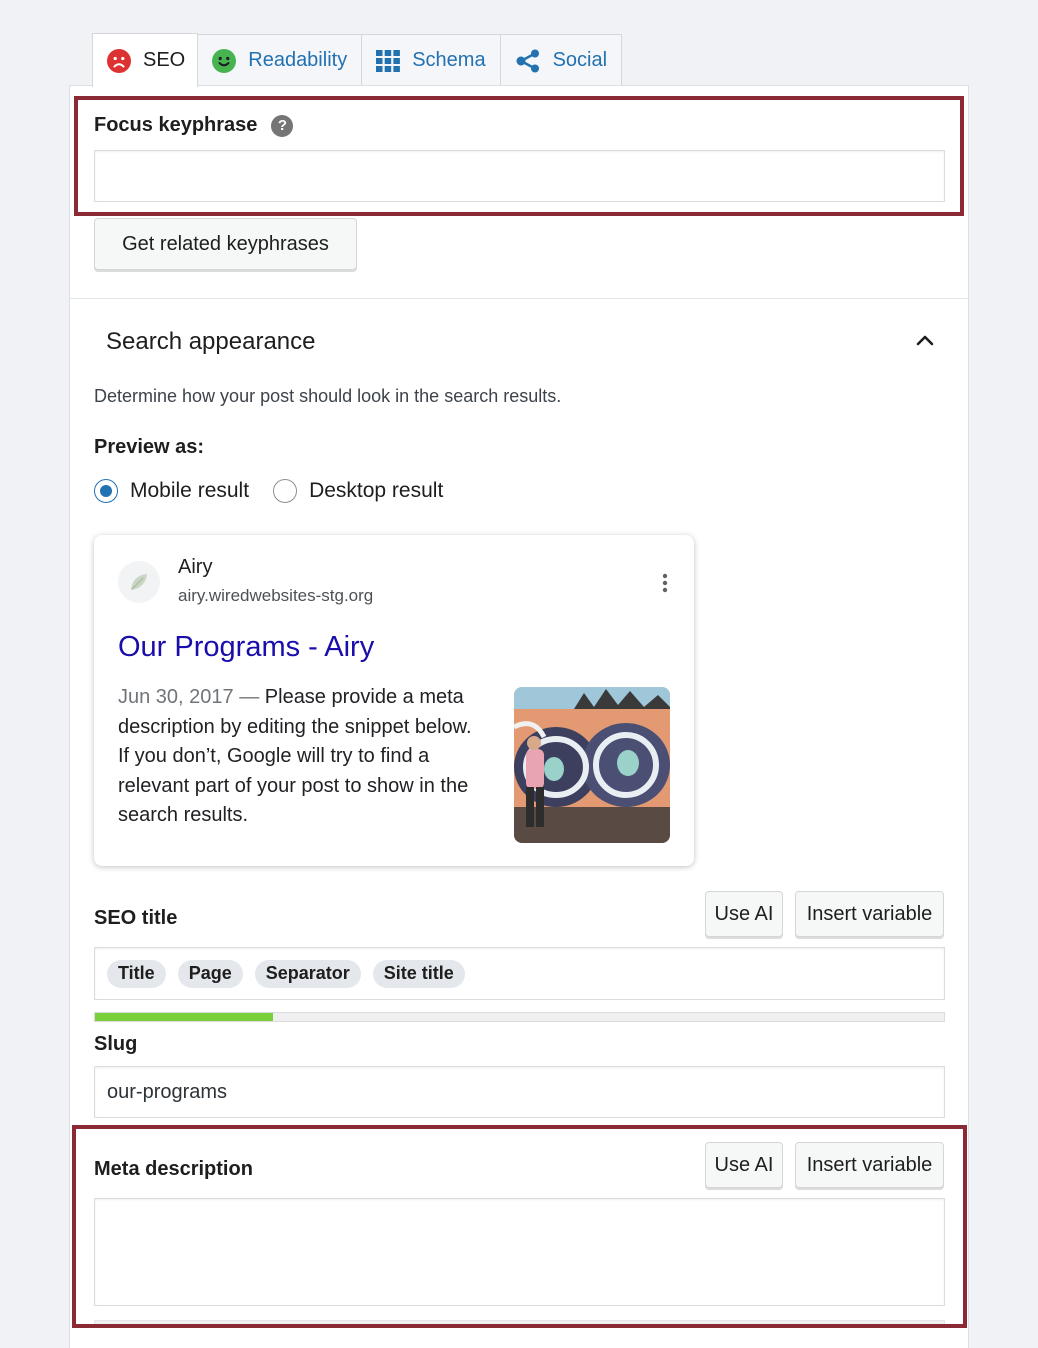 The image size is (1038, 1348). I want to click on mobile-result-option: Mobile result, so click(171, 491).